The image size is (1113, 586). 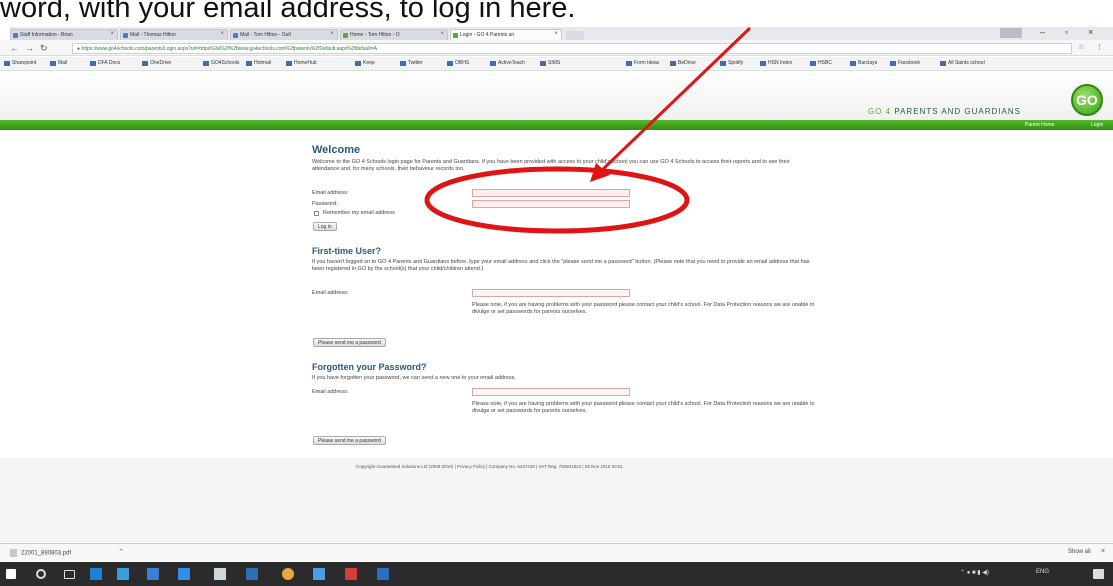 I want to click on browser-tab-active: Login - GO 4 Parents an ×, so click(x=506, y=34).